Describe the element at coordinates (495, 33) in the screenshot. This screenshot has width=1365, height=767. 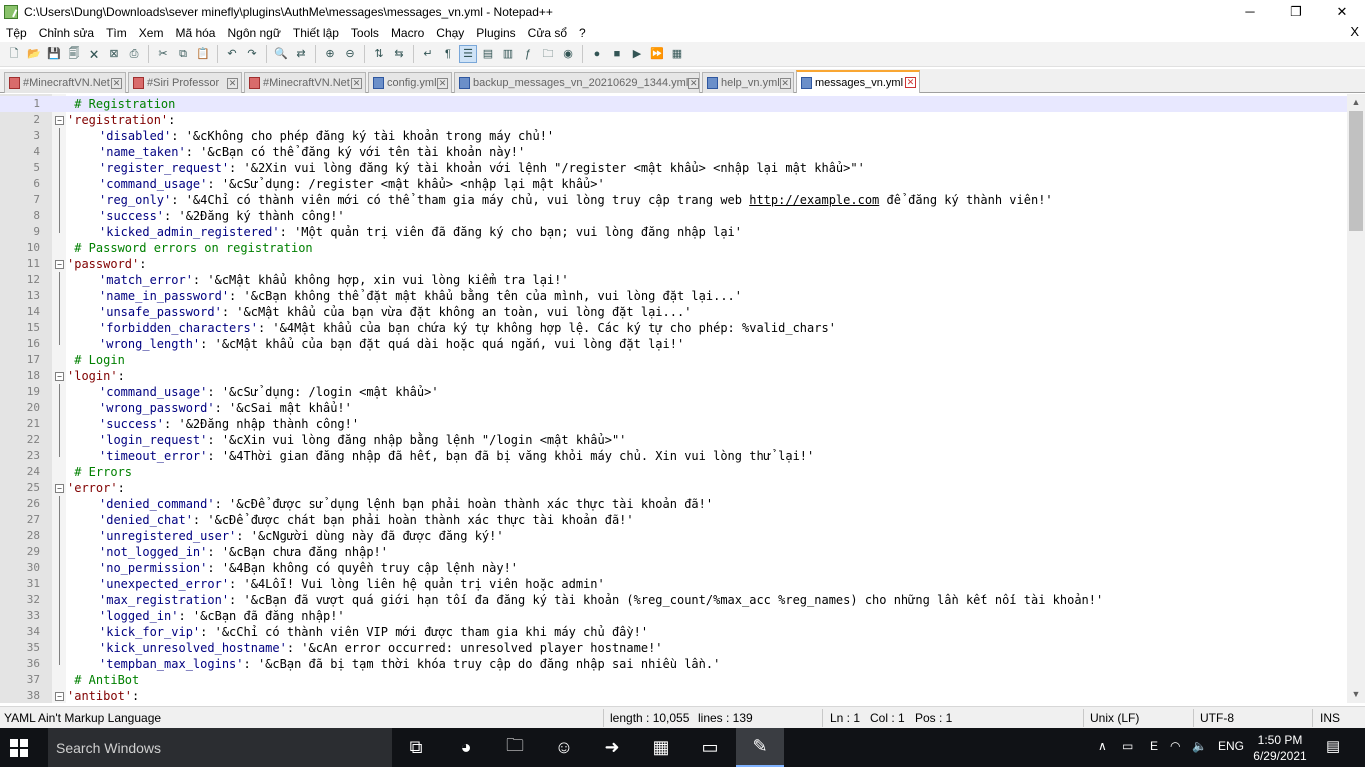
I see `menu-item: Plugins` at that location.